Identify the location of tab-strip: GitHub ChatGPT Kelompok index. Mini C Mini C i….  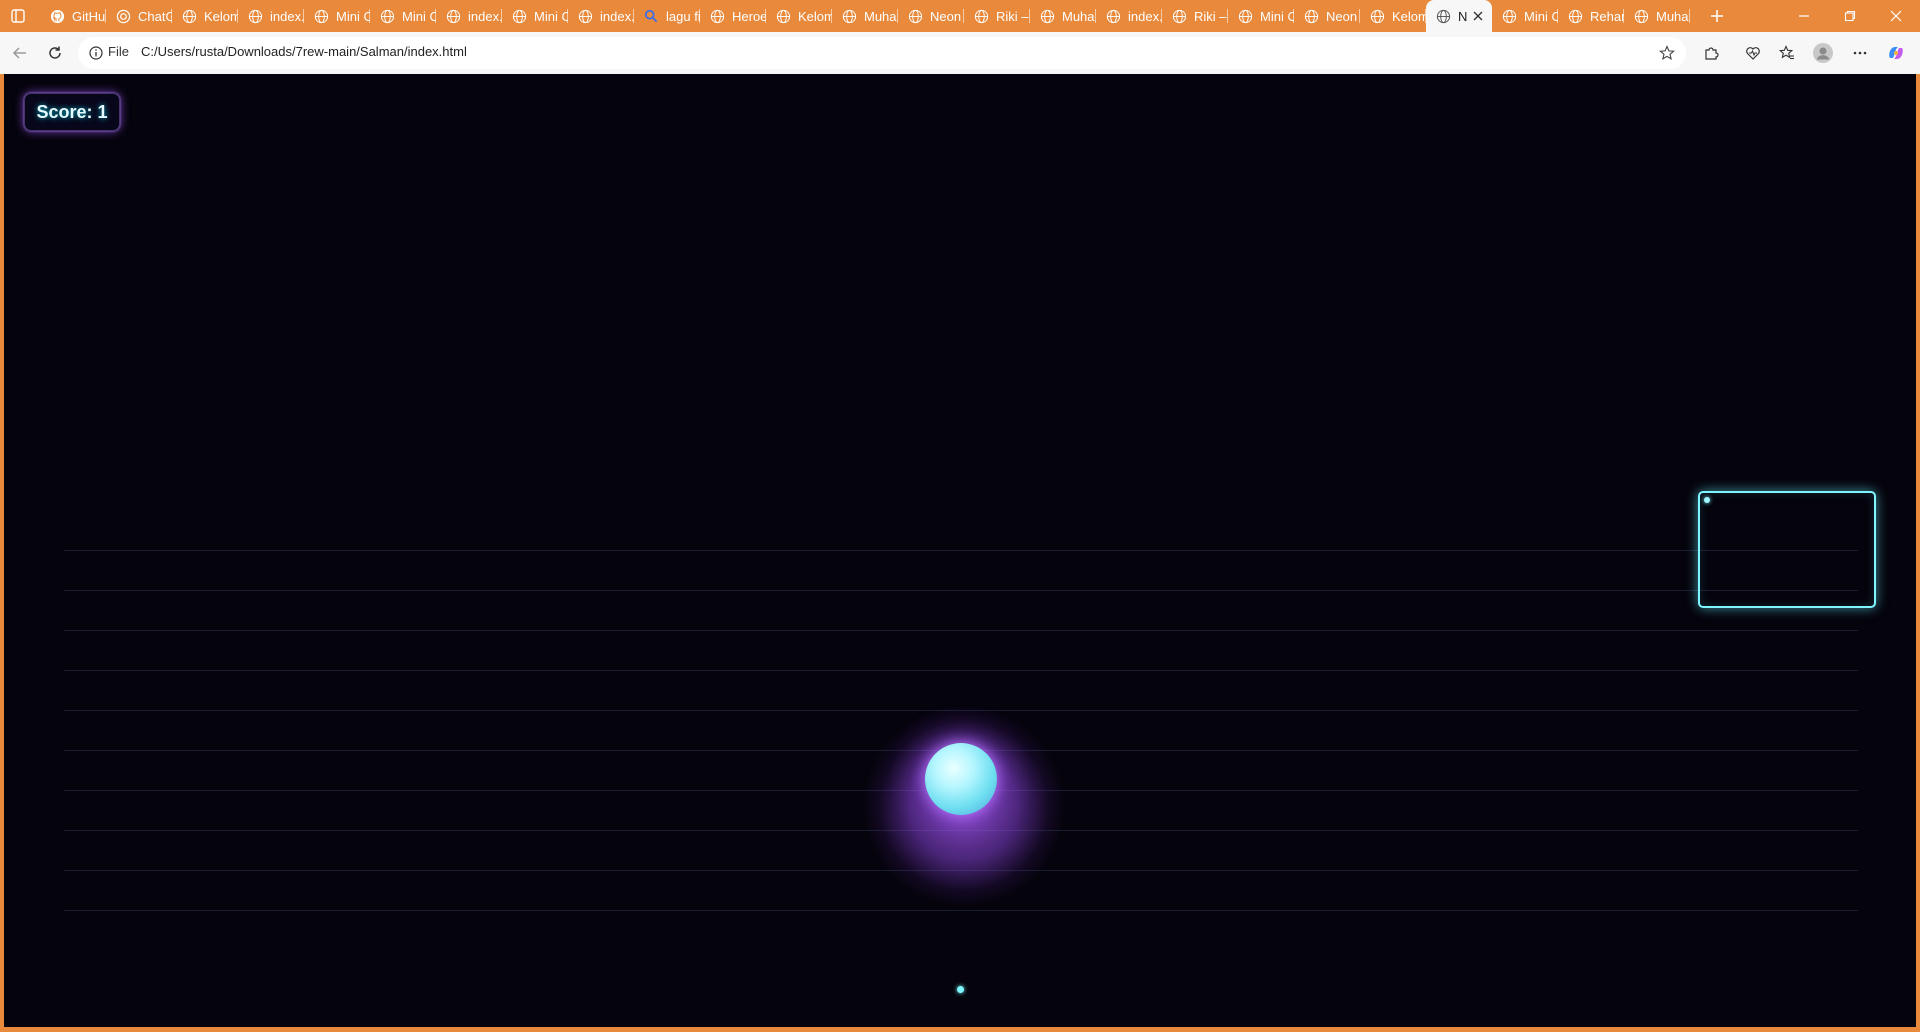
(960, 16).